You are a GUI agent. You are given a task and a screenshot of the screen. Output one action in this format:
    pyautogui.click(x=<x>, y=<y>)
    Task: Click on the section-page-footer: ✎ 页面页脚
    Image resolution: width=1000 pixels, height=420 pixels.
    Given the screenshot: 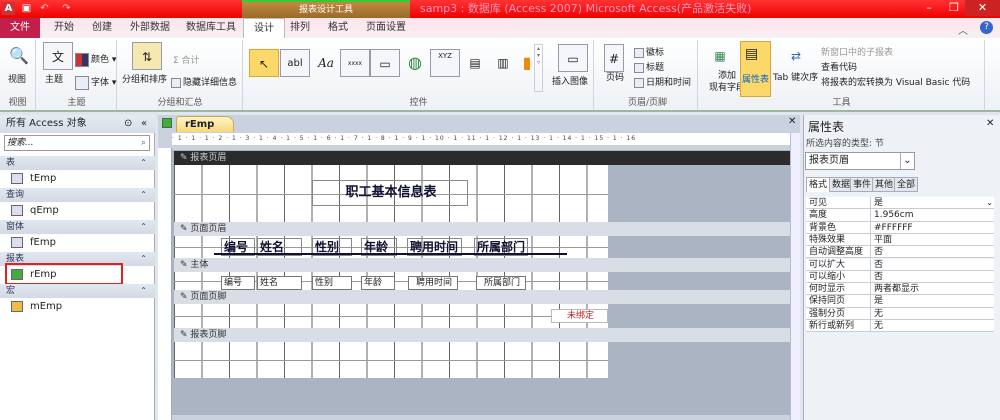 What is the action you would take?
    pyautogui.click(x=482, y=297)
    